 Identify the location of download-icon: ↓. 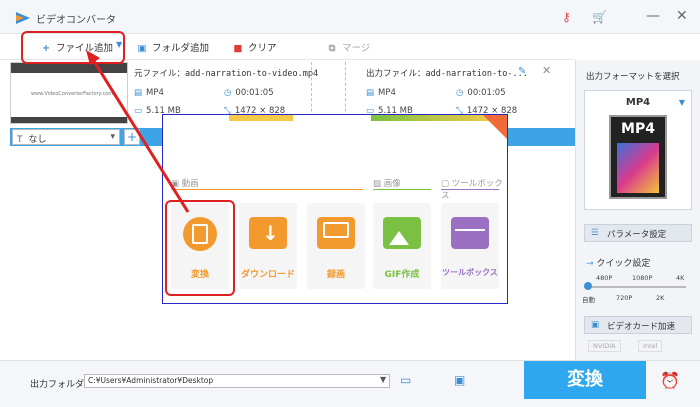
(268, 233).